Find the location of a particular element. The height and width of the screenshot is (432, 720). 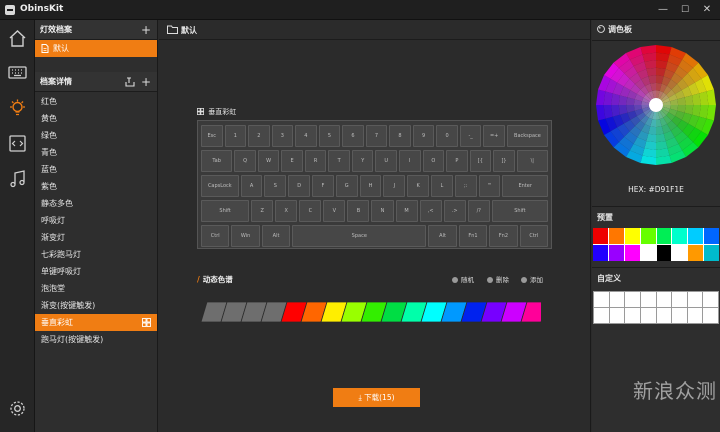

detail-item-marquee-keytrigger: 跑马灯(按键触发) is located at coordinates (96, 339).